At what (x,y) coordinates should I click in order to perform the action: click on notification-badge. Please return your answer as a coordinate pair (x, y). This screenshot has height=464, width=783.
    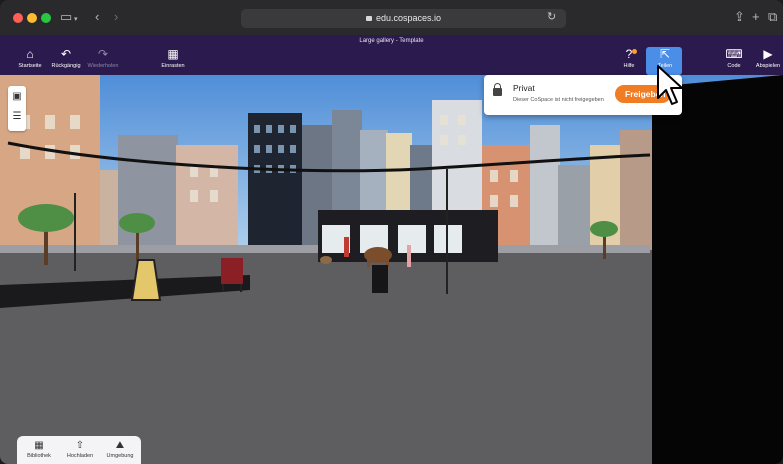
    Looking at the image, I should click on (634, 51).